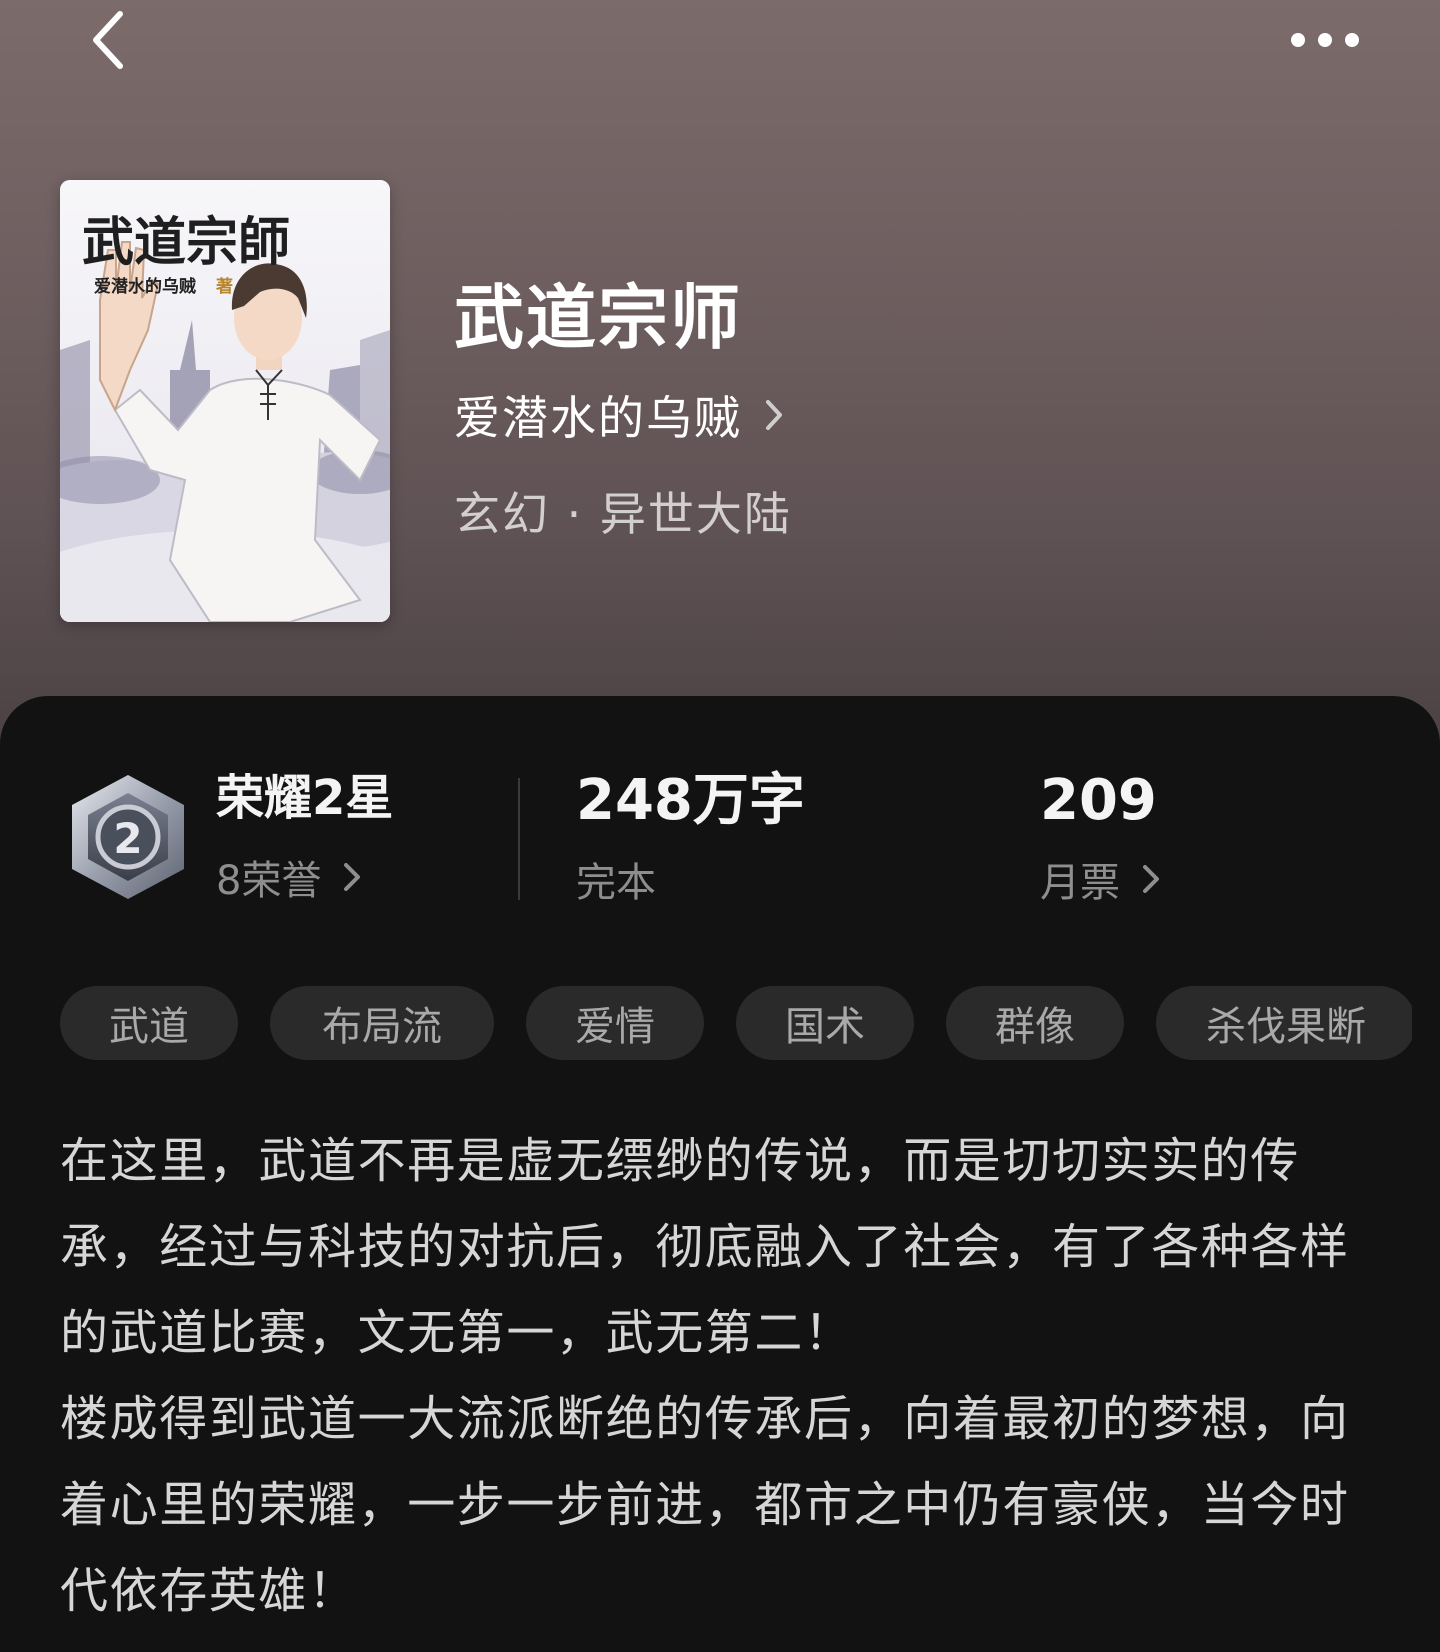 This screenshot has width=1440, height=1652. What do you see at coordinates (186, 242) in the screenshot?
I see `cover-title-text: 武道宗師` at bounding box center [186, 242].